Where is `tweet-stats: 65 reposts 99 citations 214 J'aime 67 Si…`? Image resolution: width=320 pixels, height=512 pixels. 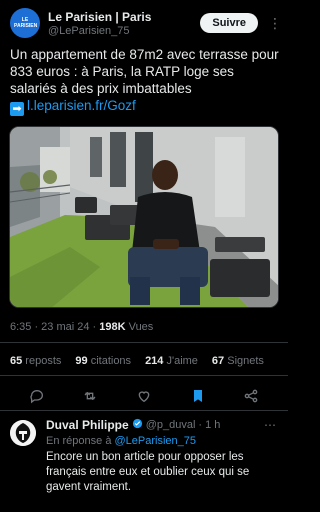
tweet-stats: 65 reposts 99 citations 214 J'aime 67 Si… is located at coordinates (137, 361).